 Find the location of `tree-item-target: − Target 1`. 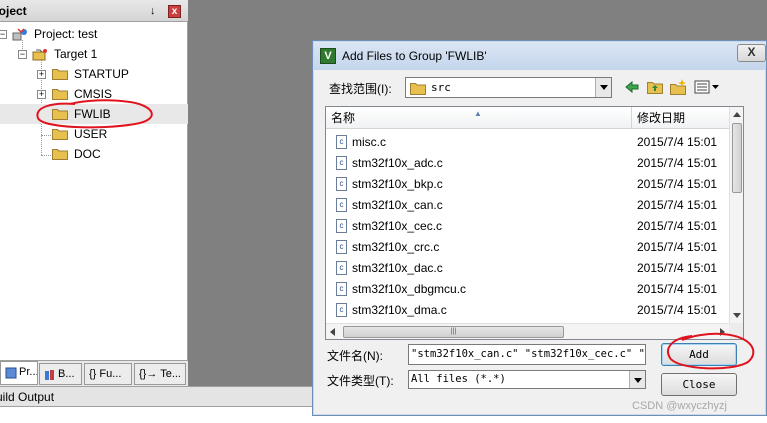

tree-item-target: − Target 1 is located at coordinates (94, 54).